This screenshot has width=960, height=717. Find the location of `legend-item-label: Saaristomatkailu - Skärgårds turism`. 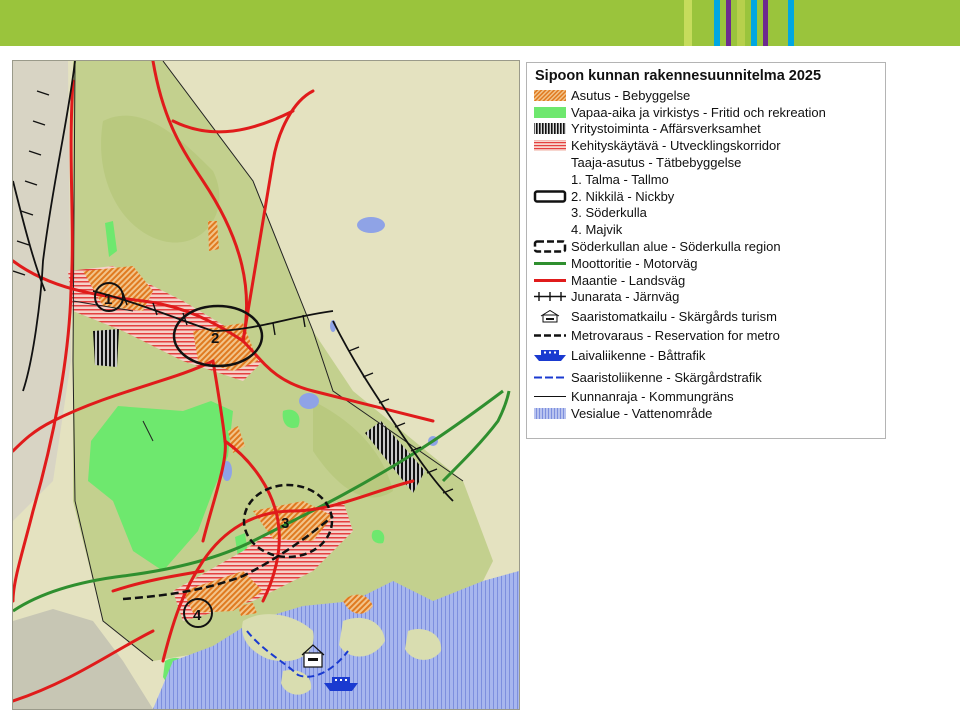

legend-item-label: Saaristomatkailu - Skärgårds turism is located at coordinates (674, 316).